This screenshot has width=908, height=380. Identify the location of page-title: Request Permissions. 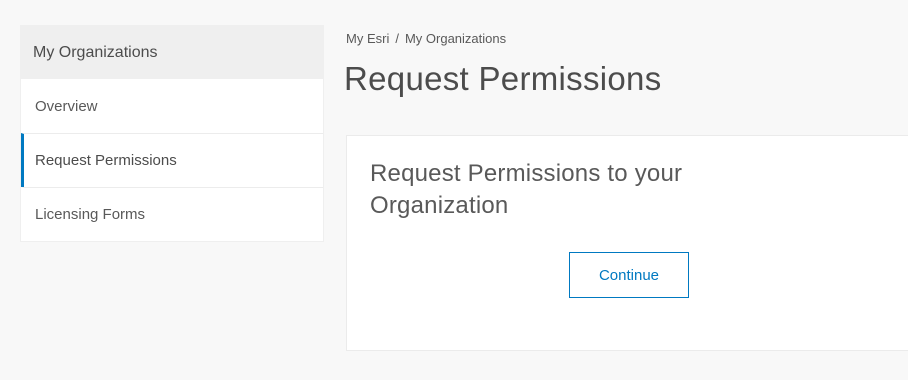
(503, 78).